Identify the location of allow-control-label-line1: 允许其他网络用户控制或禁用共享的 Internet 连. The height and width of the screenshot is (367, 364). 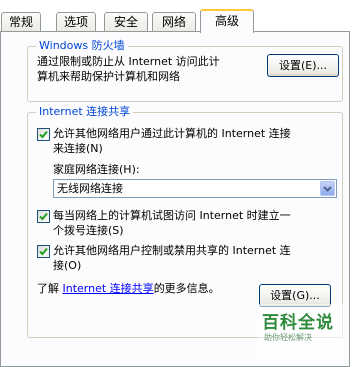
(172, 250).